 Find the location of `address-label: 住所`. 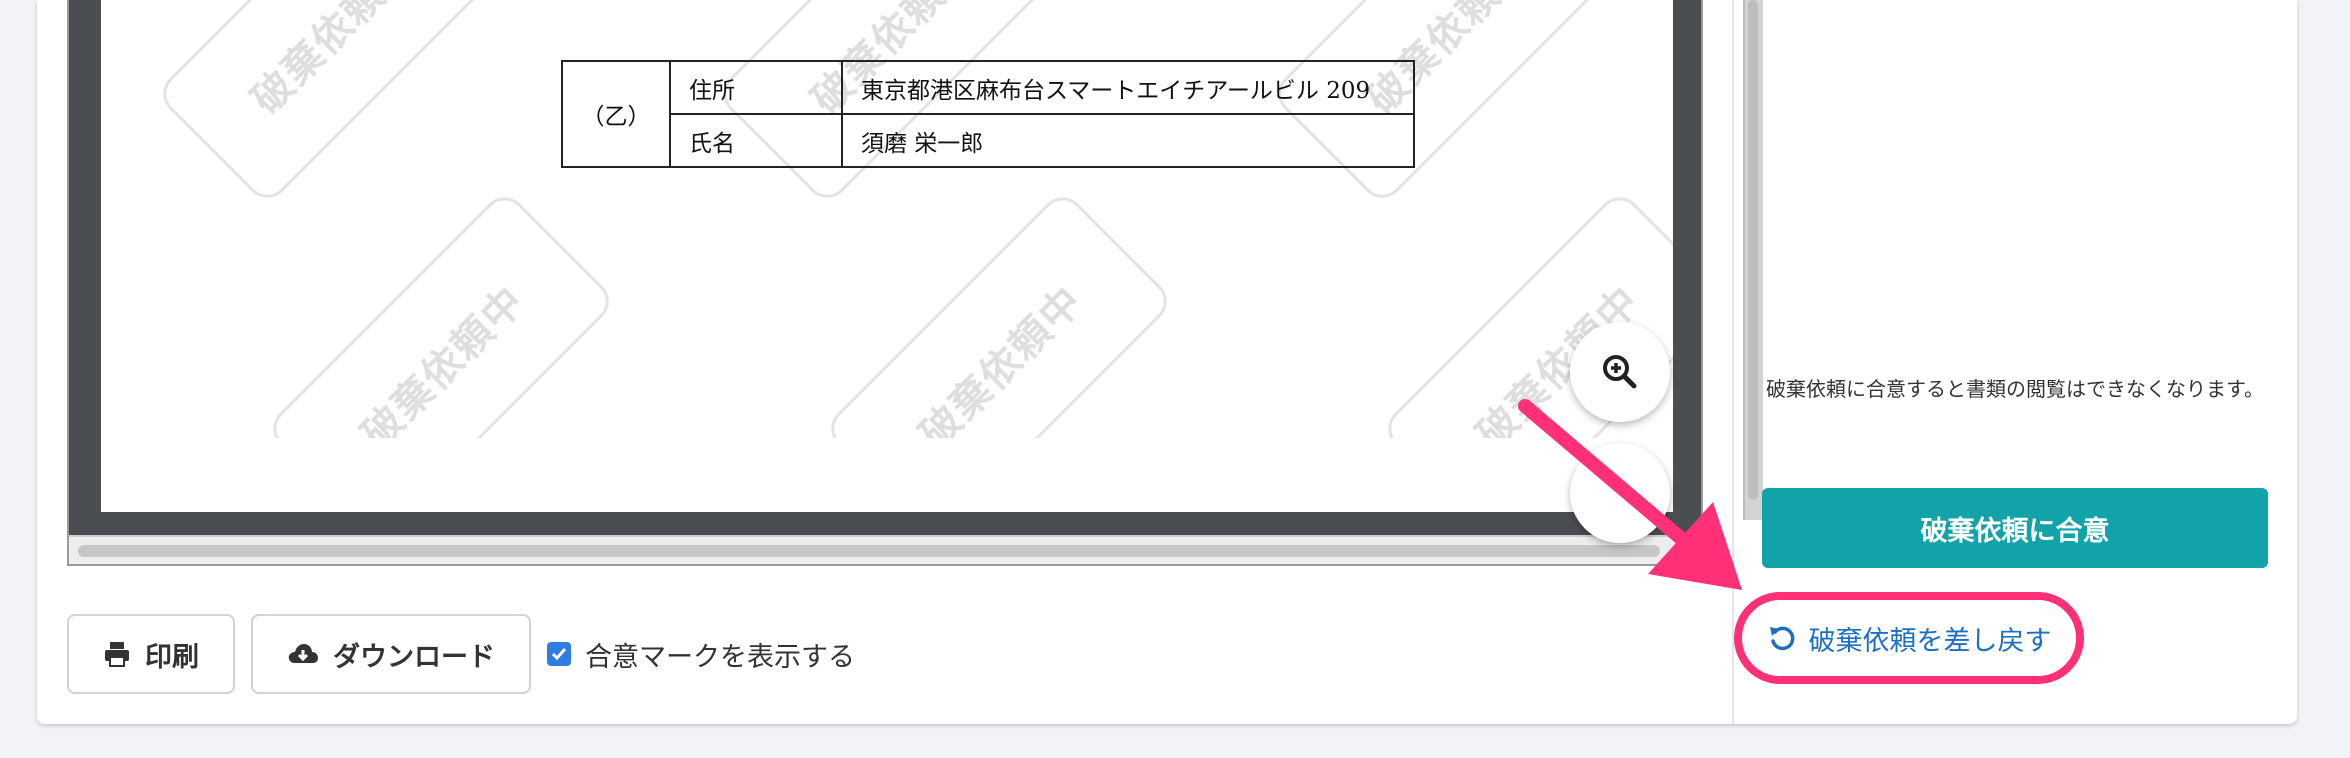

address-label: 住所 is located at coordinates (756, 87).